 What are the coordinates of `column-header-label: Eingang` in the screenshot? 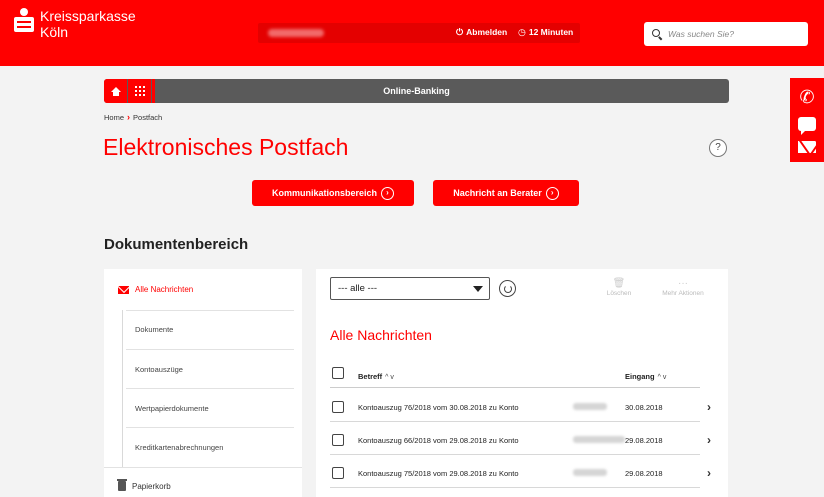 It's located at (640, 376).